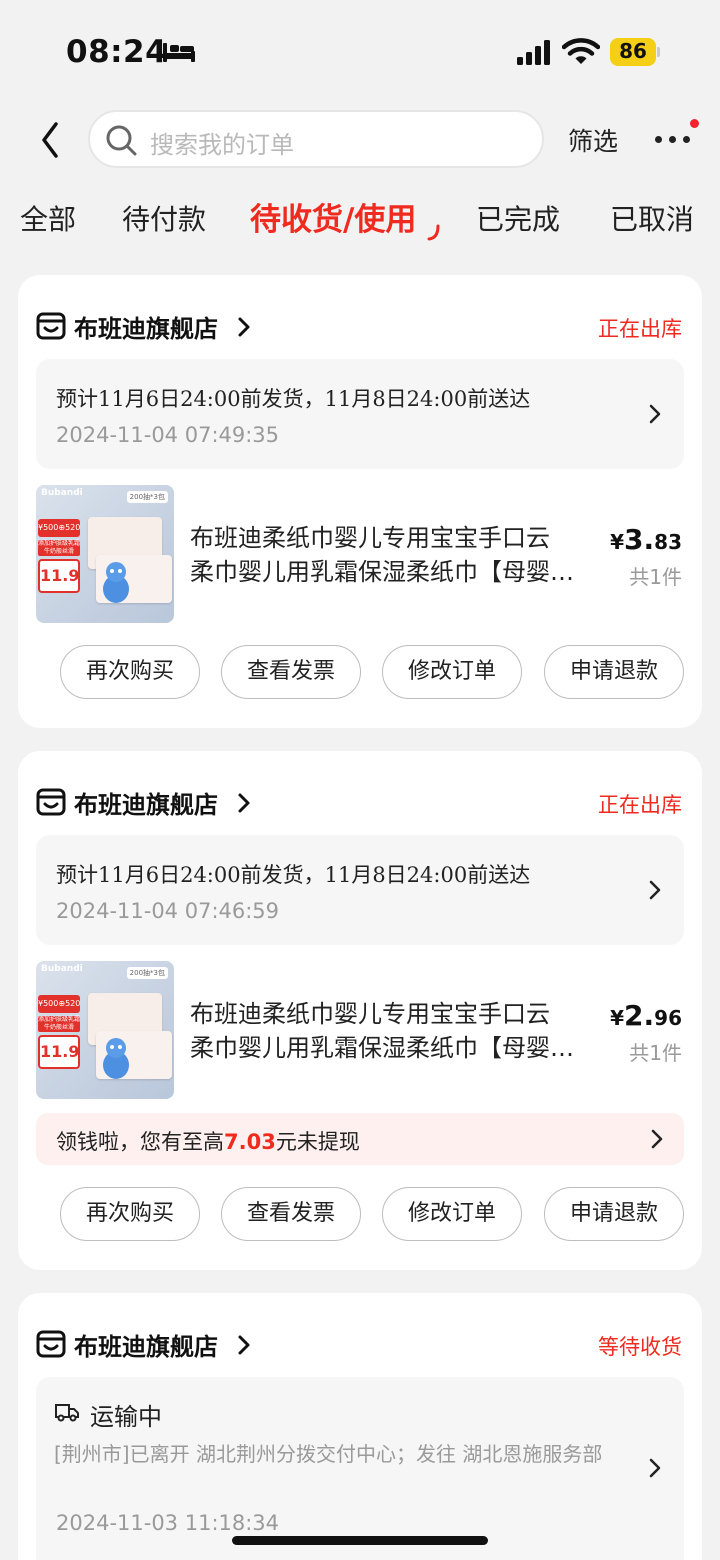  Describe the element at coordinates (121, 140) in the screenshot. I see `search-icon` at that location.